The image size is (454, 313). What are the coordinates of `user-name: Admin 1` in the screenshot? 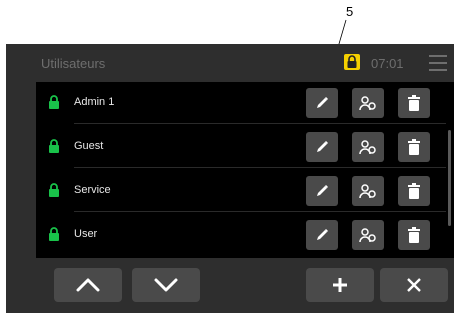 It's located at (94, 102).